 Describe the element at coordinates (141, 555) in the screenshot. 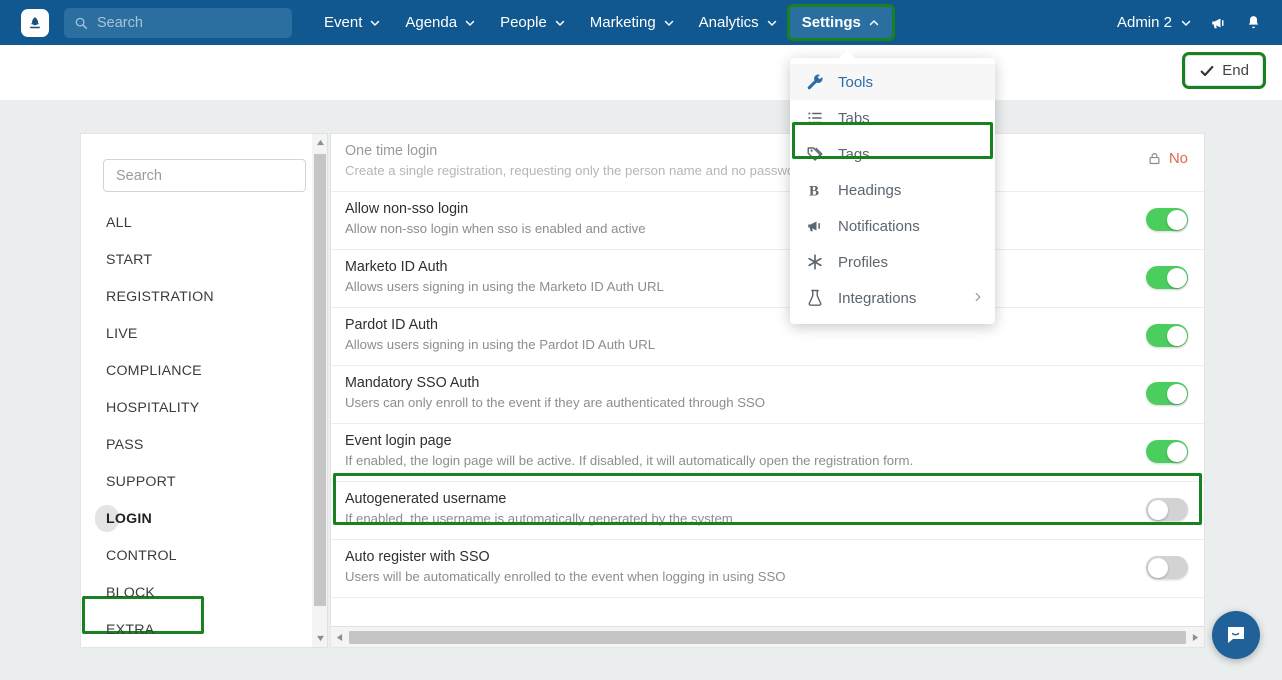

I see `sidebar-item-label: CONTROL` at that location.